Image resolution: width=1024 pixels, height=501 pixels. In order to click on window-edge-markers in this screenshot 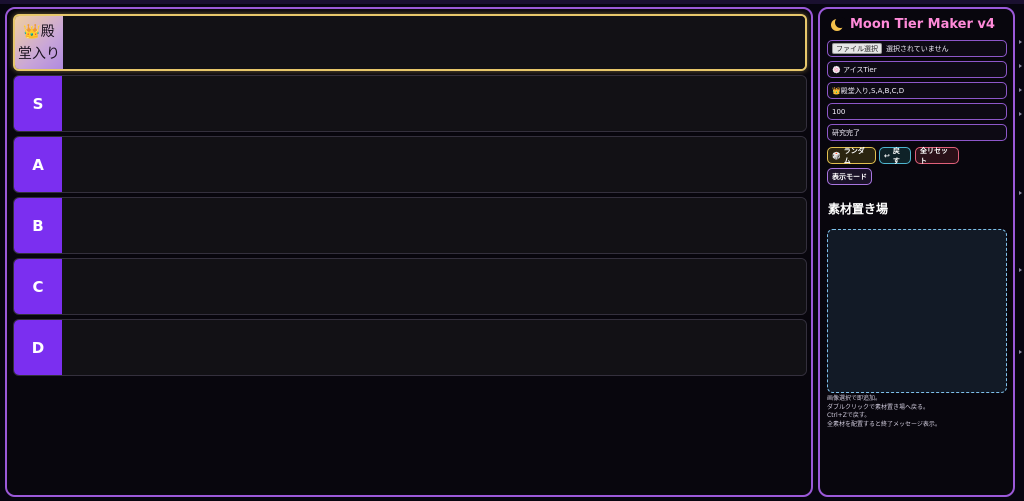, I will do `click(1019, 250)`.